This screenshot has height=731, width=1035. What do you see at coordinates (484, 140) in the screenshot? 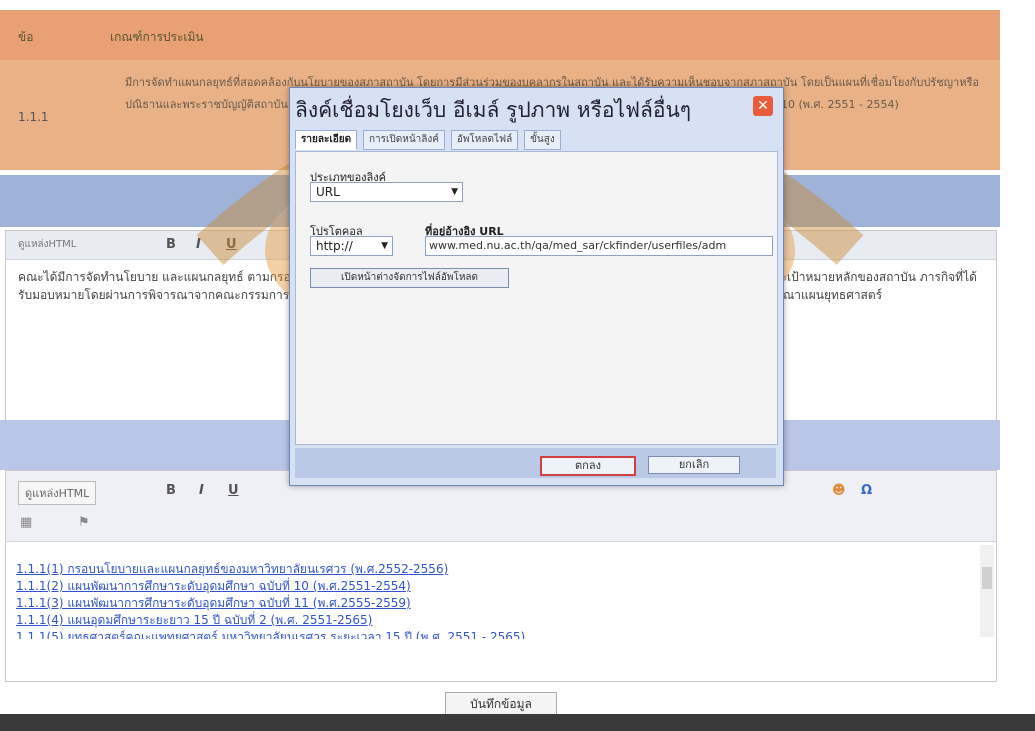
I see `tab-upload: อัพโหลดไฟล์` at bounding box center [484, 140].